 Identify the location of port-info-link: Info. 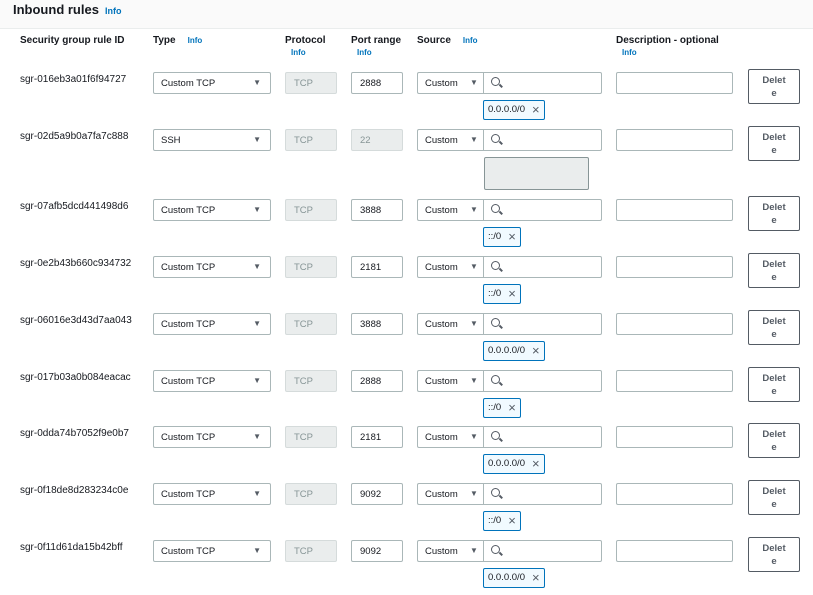
(379, 53).